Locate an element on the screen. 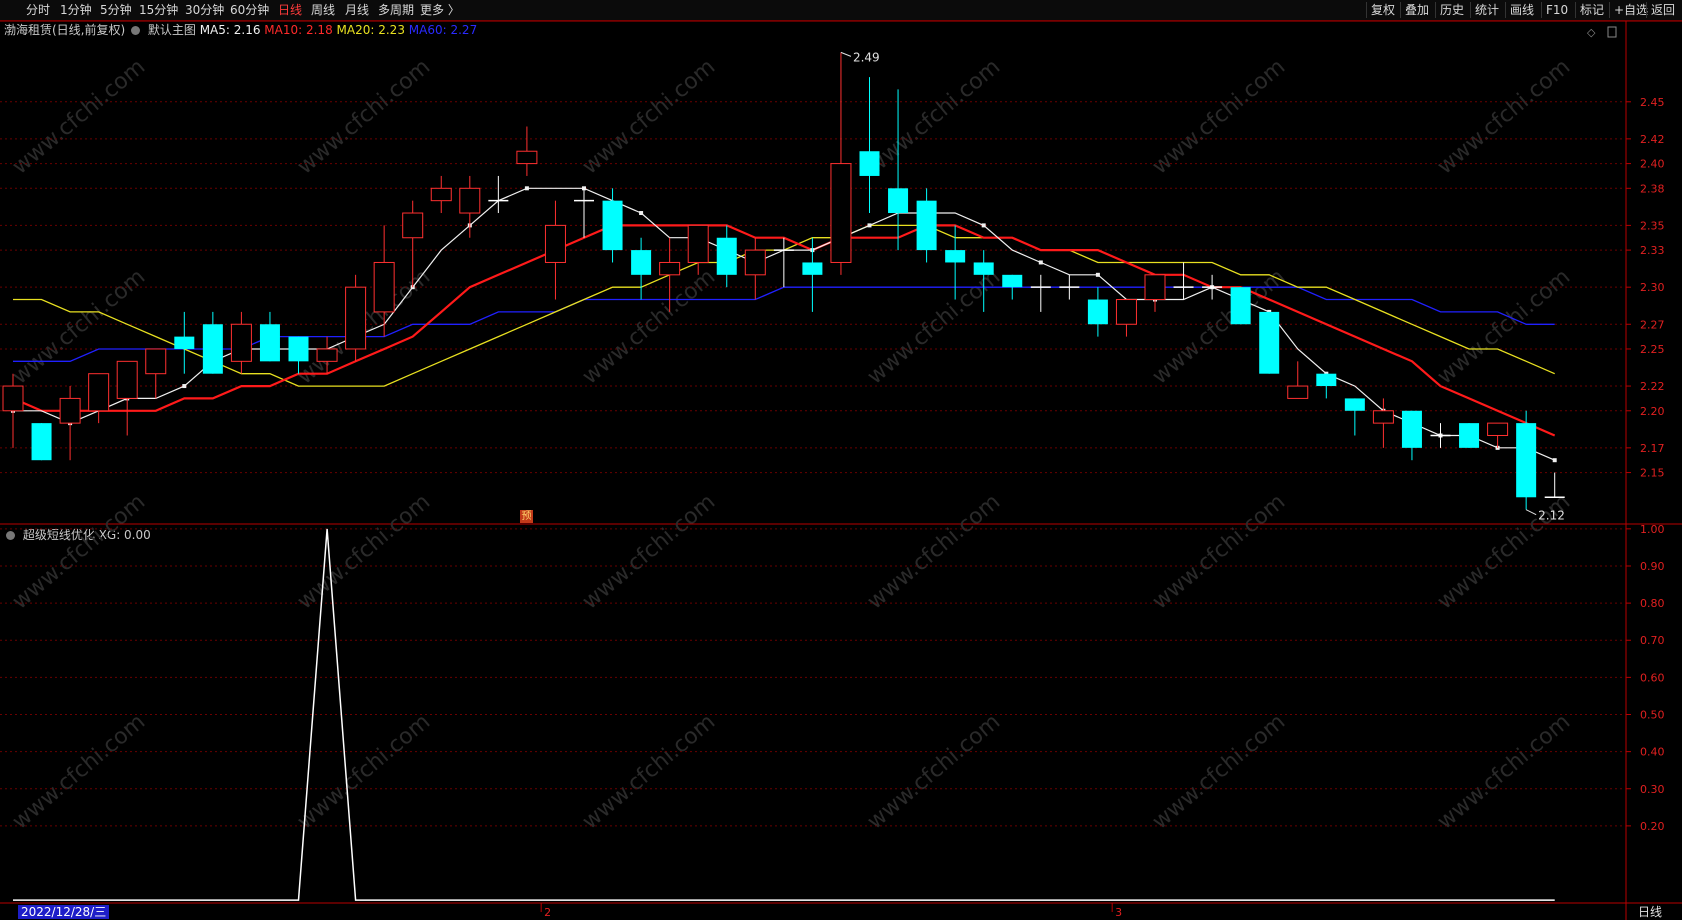 This screenshot has width=1682, height=920. diamond-icon: ◇ is located at coordinates (1591, 32).